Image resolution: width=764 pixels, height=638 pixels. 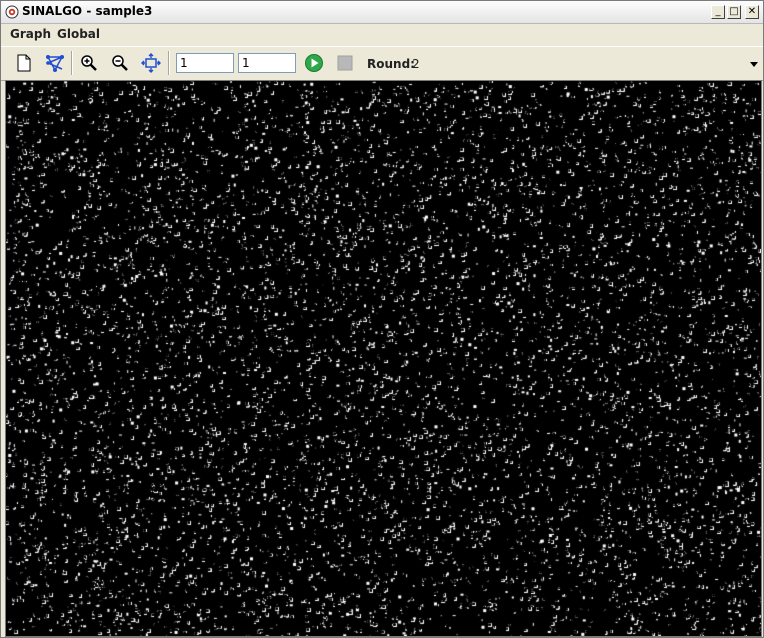 I want to click on graph-connectivity-icon, so click(x=55, y=63).